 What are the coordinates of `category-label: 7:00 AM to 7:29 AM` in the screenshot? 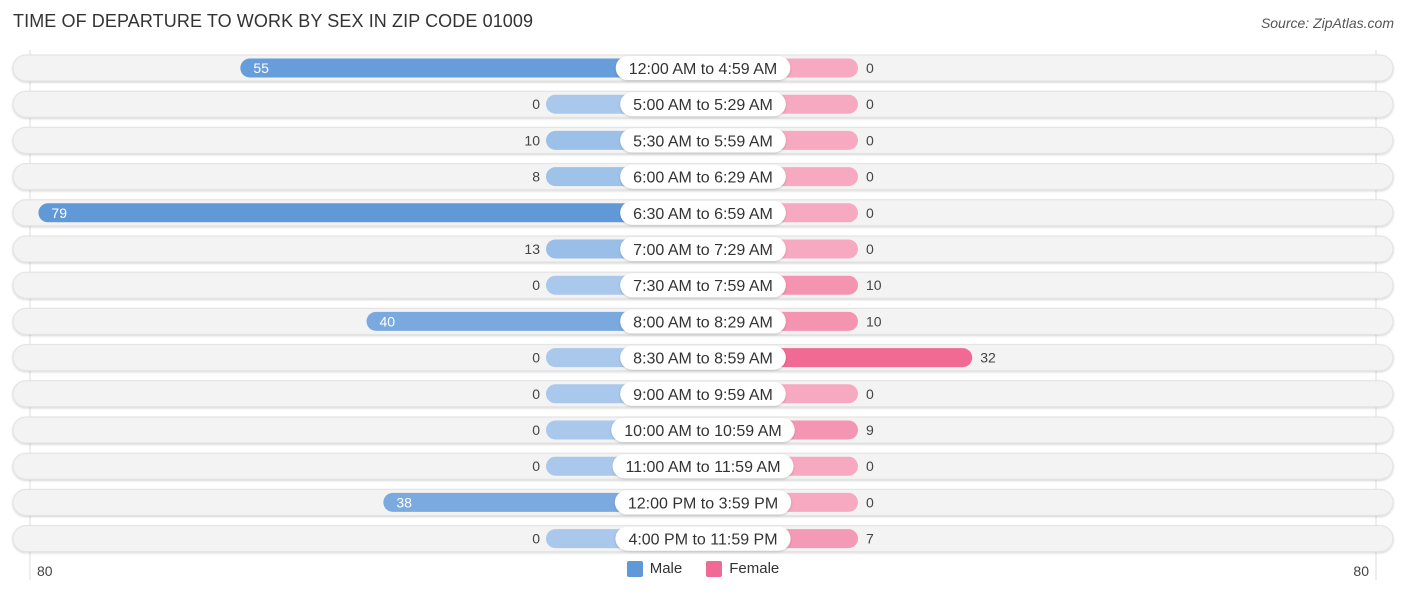 It's located at (703, 250).